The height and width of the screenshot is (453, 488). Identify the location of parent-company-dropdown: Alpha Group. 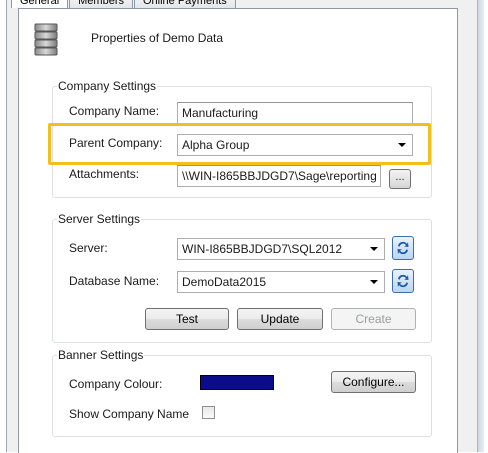
(295, 145).